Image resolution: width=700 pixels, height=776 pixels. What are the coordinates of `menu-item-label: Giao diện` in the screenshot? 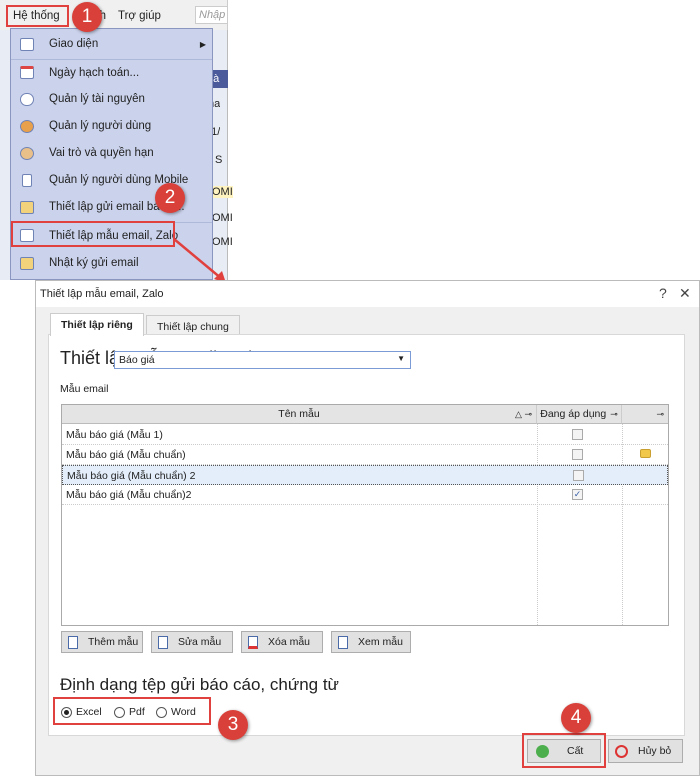 It's located at (74, 44).